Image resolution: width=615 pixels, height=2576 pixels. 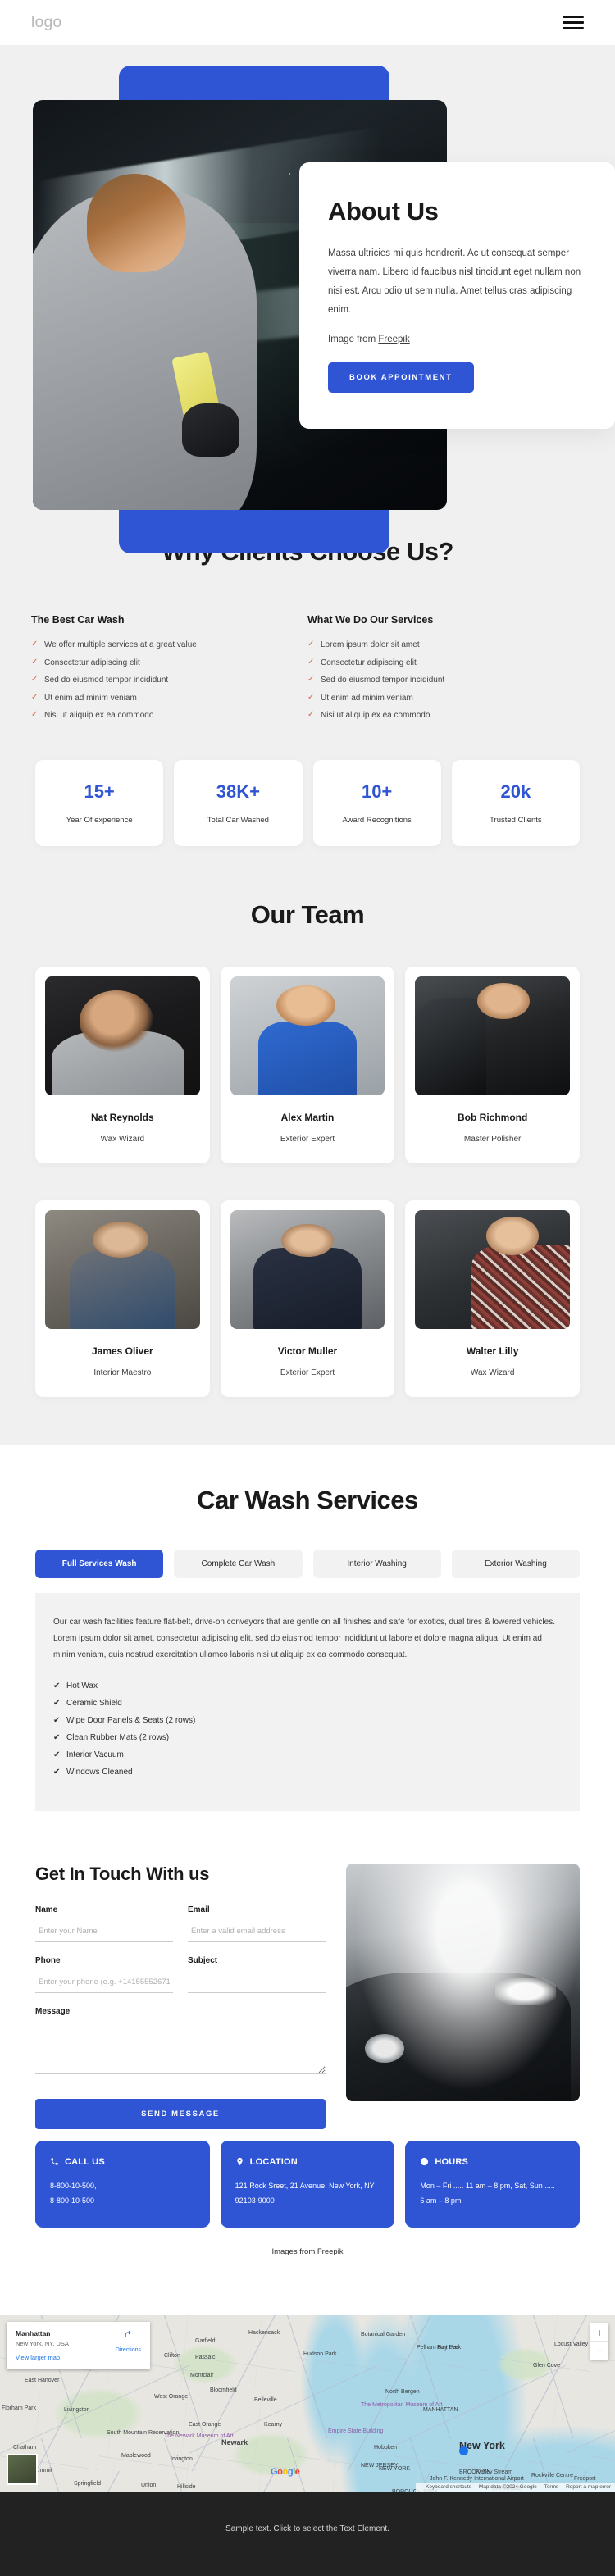 What do you see at coordinates (307, 1996) in the screenshot?
I see `contact-wrapper: Get In Touch With us Name Email Phone` at bounding box center [307, 1996].